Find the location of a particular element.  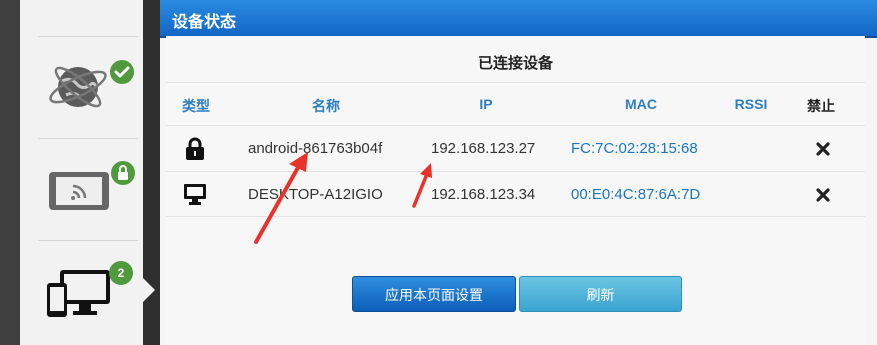

header-mac: MAC is located at coordinates (641, 104).